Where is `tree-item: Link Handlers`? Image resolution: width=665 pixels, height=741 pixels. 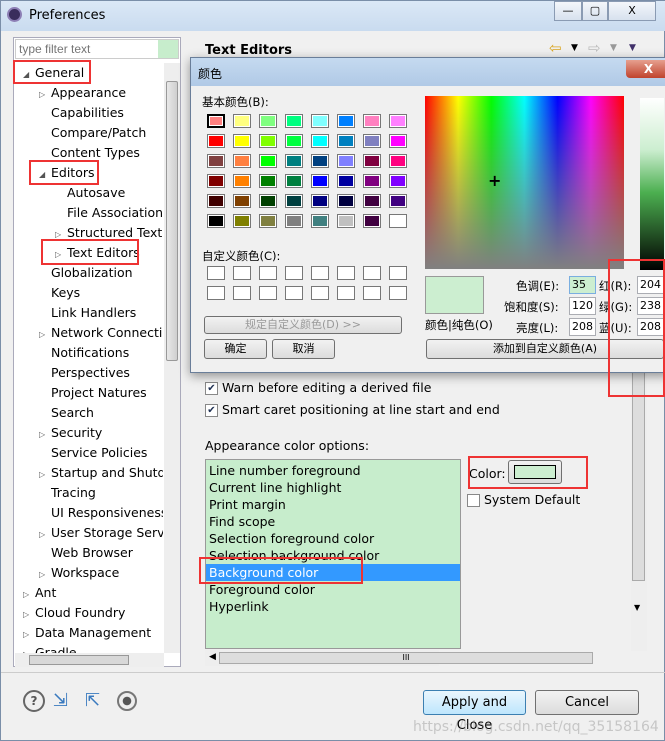 tree-item: Link Handlers is located at coordinates (87, 313).